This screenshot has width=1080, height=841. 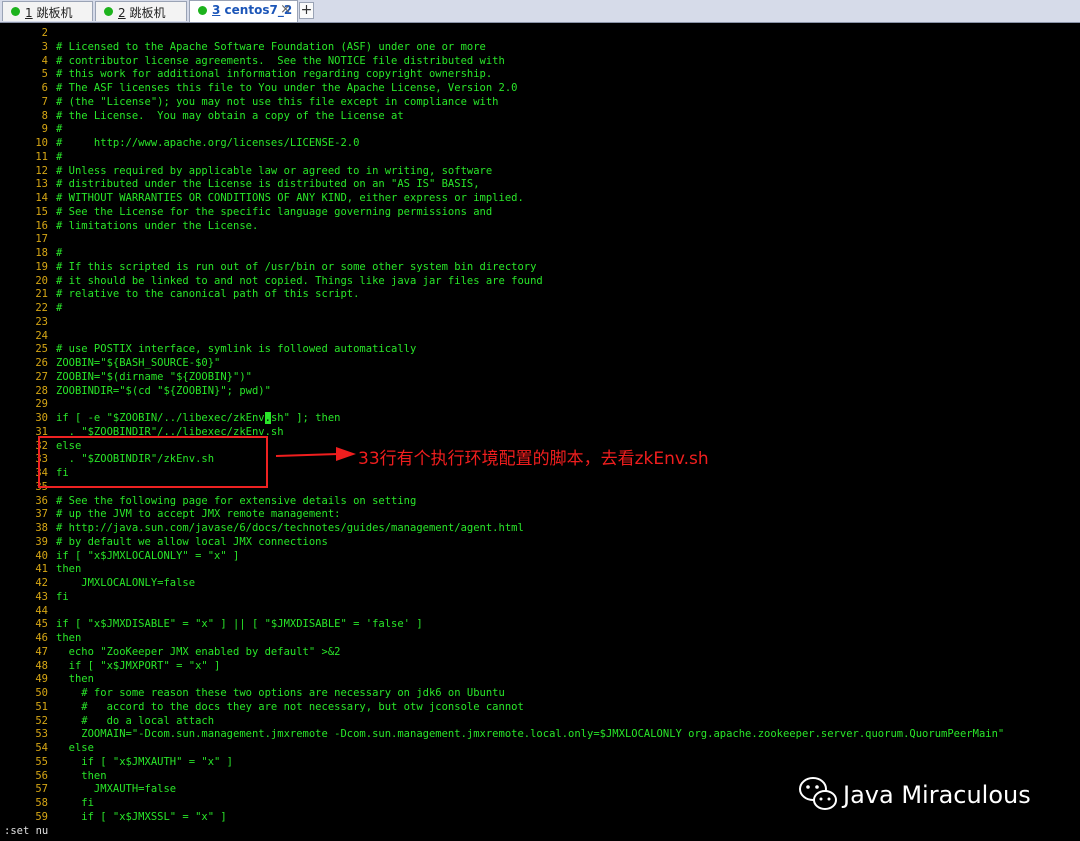 I want to click on line-number: 42, so click(x=41, y=583).